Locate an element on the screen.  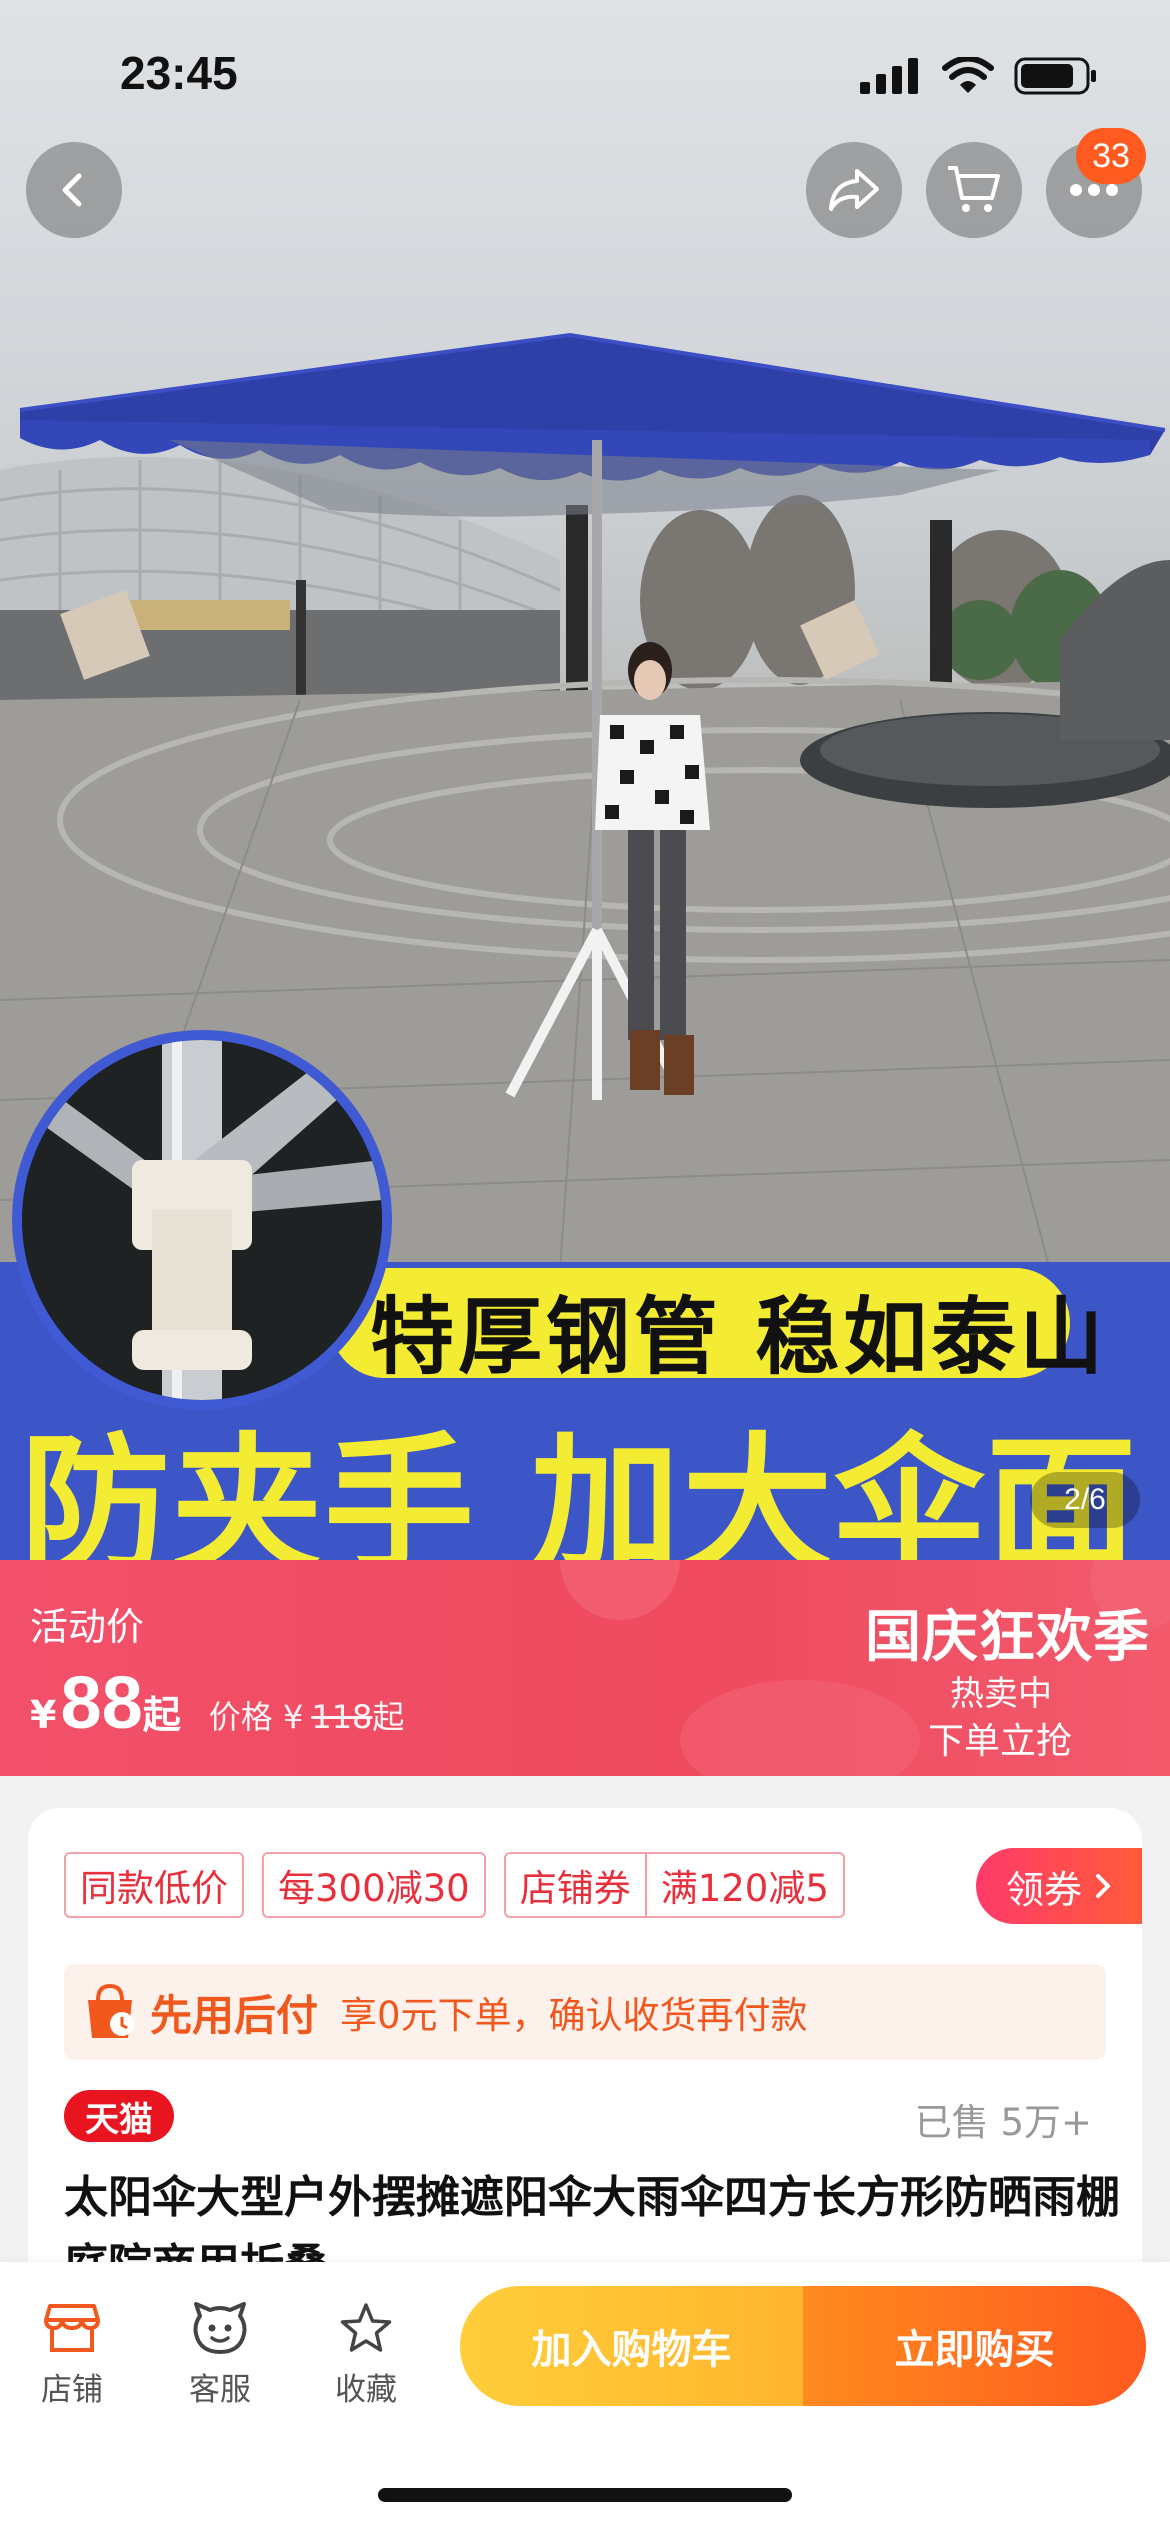
cart-icon is located at coordinates (974, 189).